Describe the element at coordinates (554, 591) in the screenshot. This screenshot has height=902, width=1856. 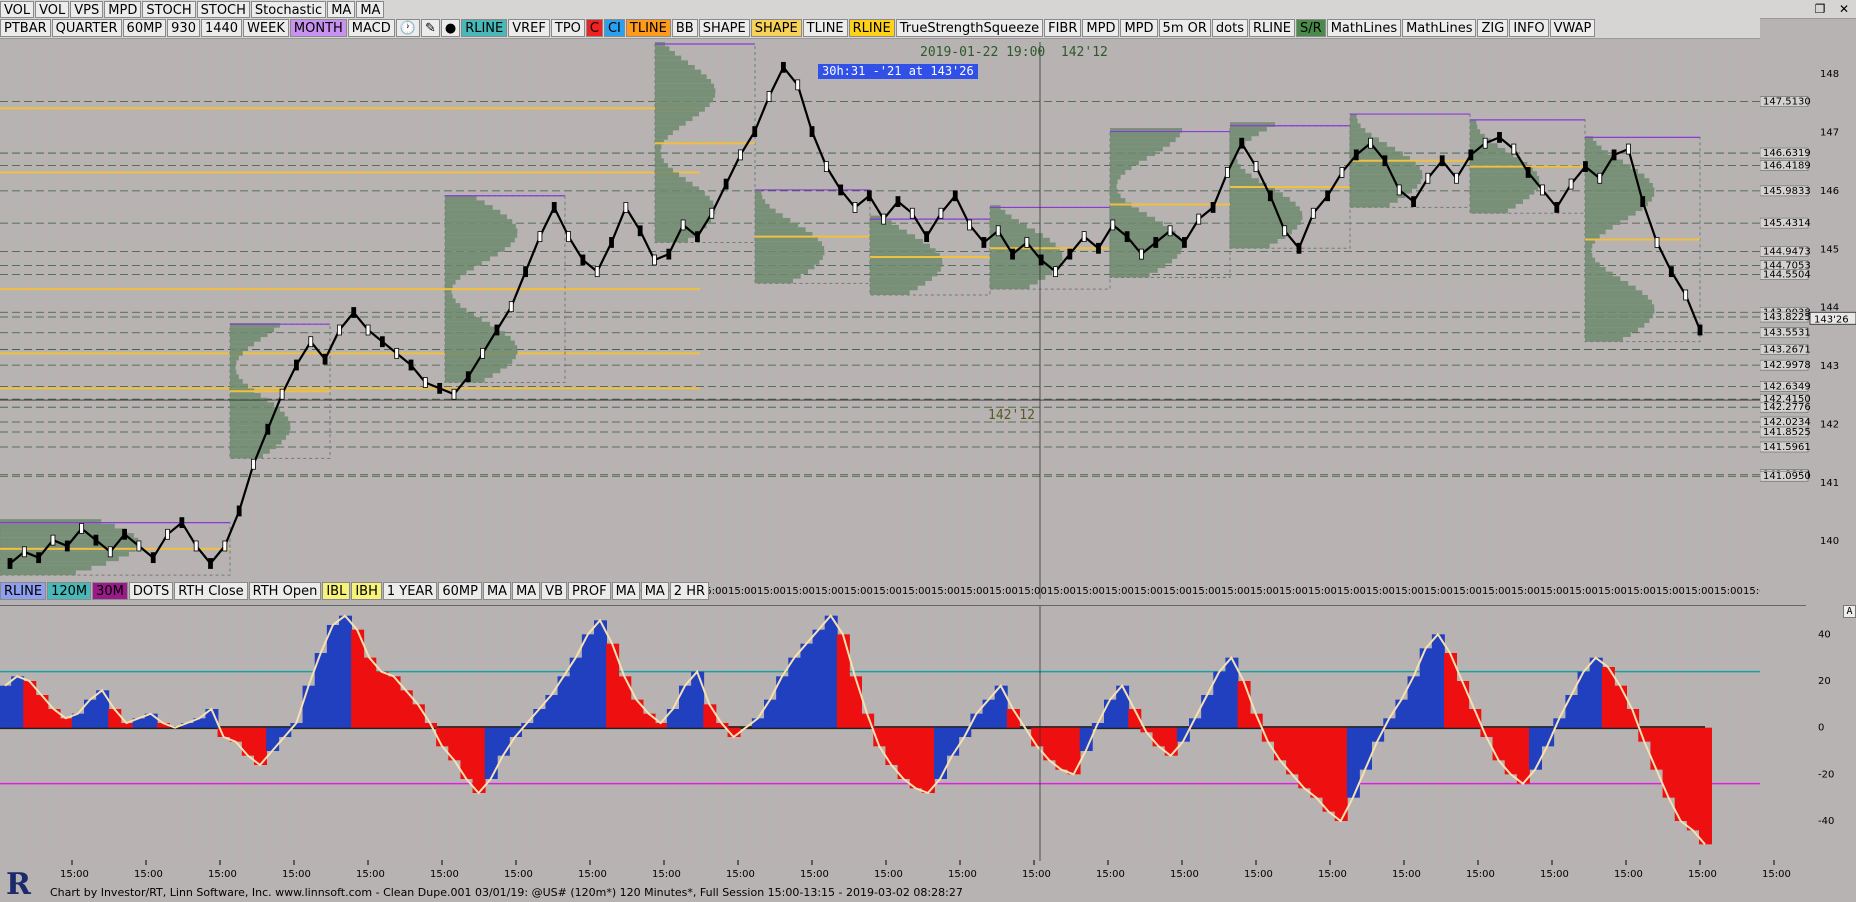
I see `lower-vb: VB` at that location.